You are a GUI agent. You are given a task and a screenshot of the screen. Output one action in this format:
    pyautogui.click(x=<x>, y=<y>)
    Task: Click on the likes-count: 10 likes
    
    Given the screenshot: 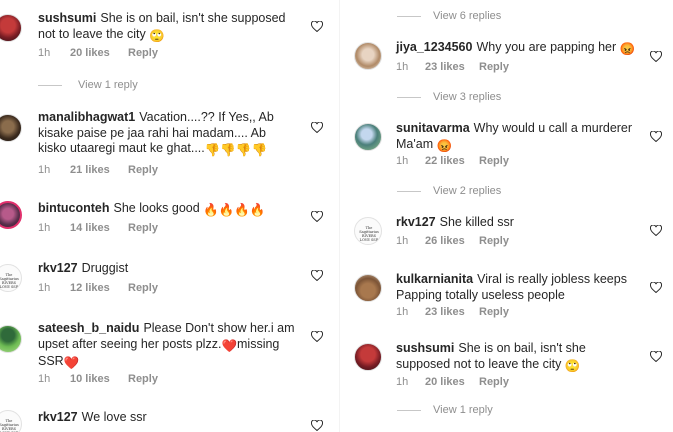 What is the action you would take?
    pyautogui.click(x=90, y=379)
    